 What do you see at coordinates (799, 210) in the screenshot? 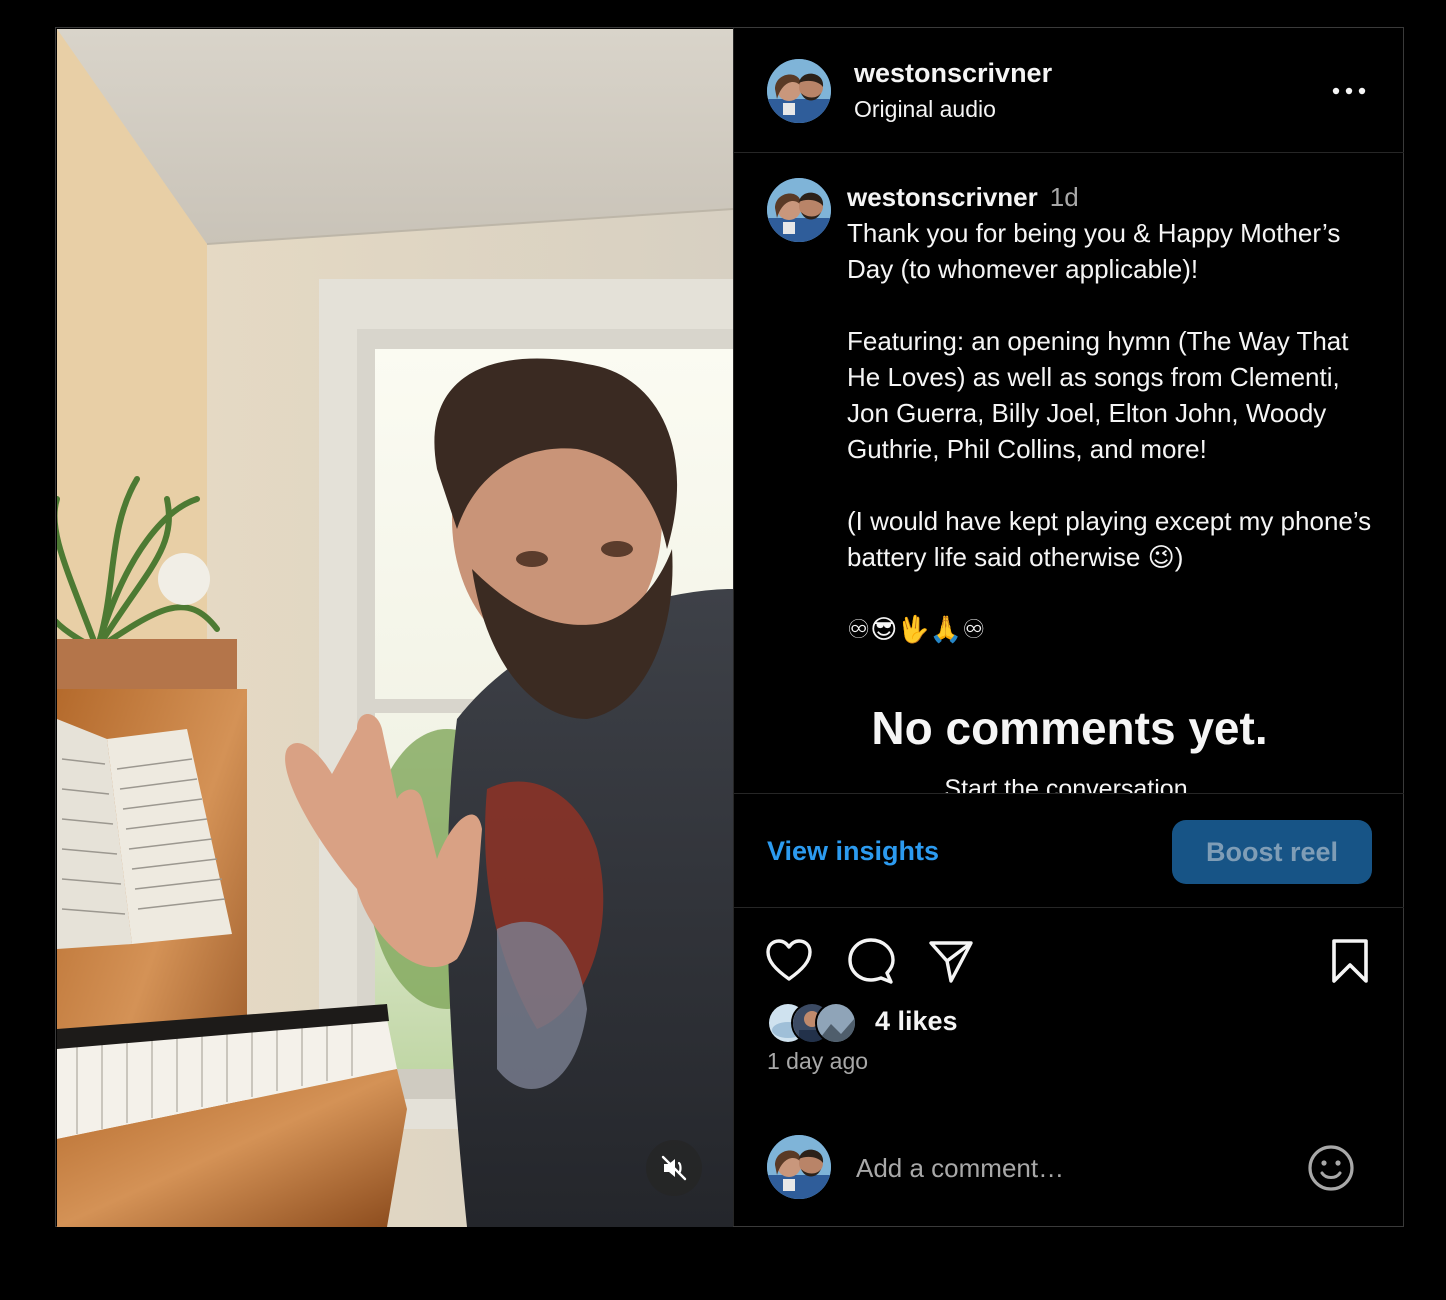
I see `caption-author-avatar` at bounding box center [799, 210].